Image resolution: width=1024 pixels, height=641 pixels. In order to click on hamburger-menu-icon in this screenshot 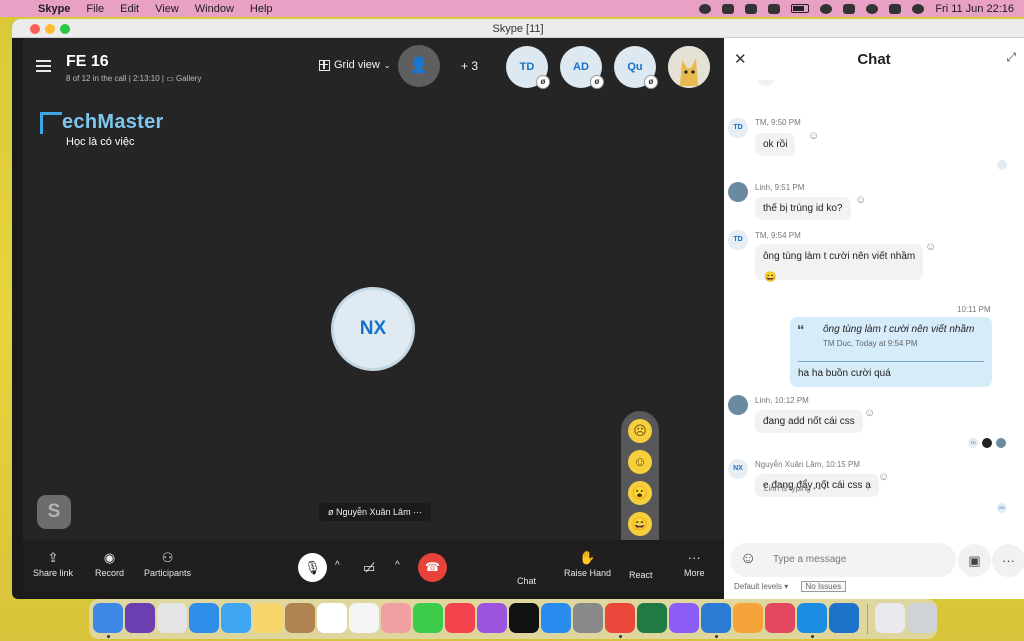, I will do `click(43, 66)`.